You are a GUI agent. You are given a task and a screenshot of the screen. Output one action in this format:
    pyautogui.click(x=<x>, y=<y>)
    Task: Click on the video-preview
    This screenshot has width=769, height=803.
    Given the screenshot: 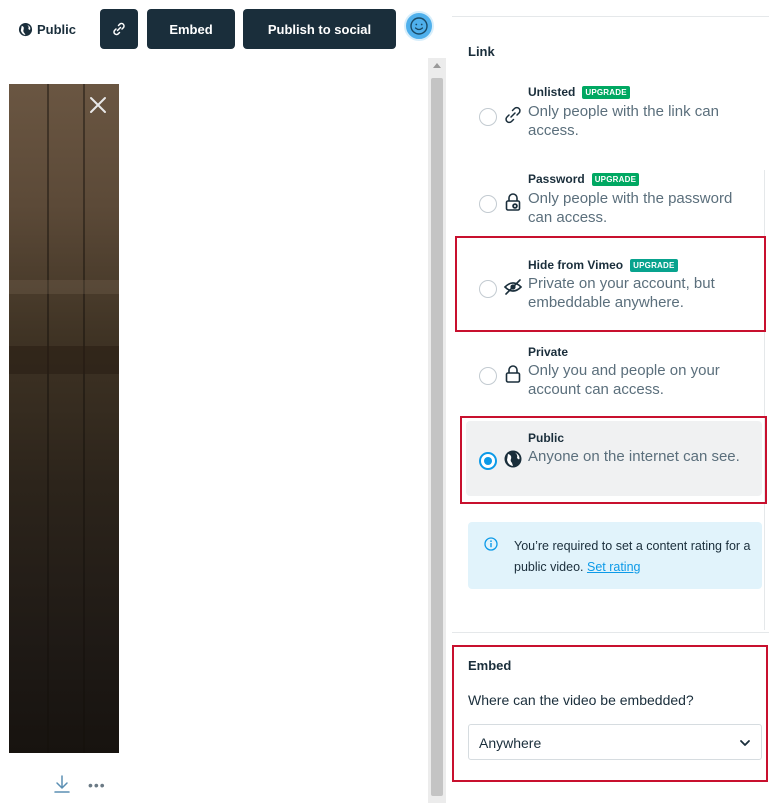 What is the action you would take?
    pyautogui.click(x=64, y=418)
    